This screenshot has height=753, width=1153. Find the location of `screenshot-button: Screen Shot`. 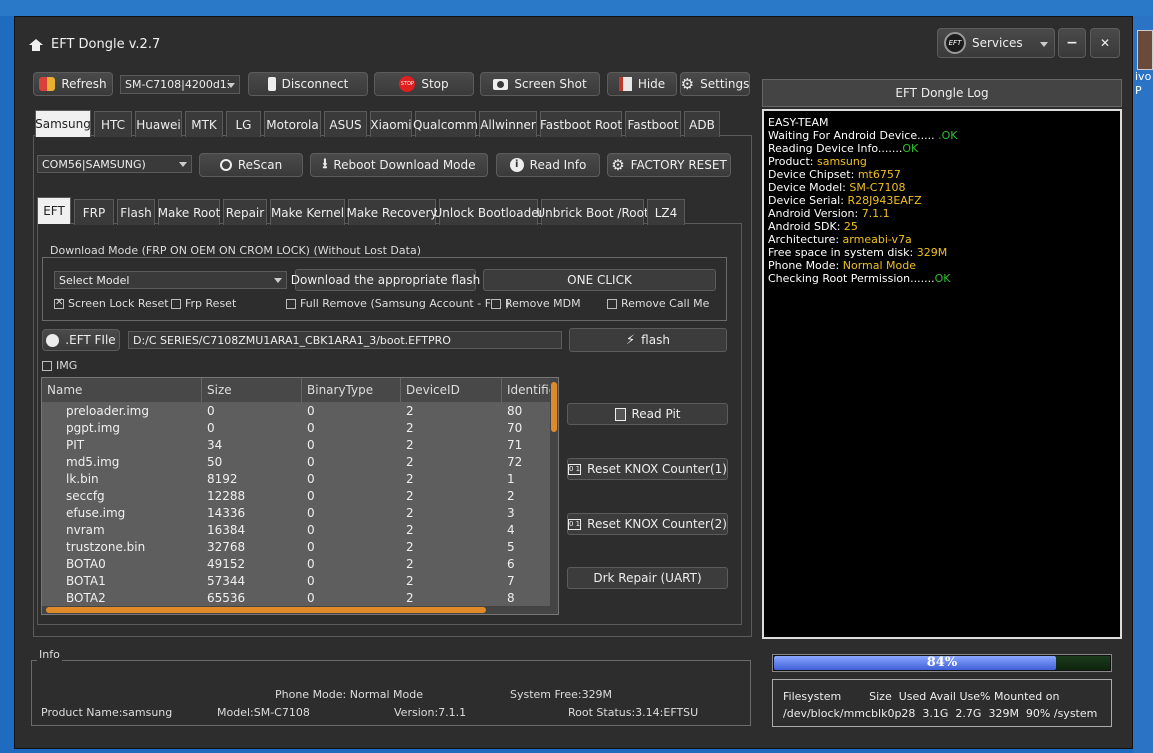

screenshot-button: Screen Shot is located at coordinates (540, 84).